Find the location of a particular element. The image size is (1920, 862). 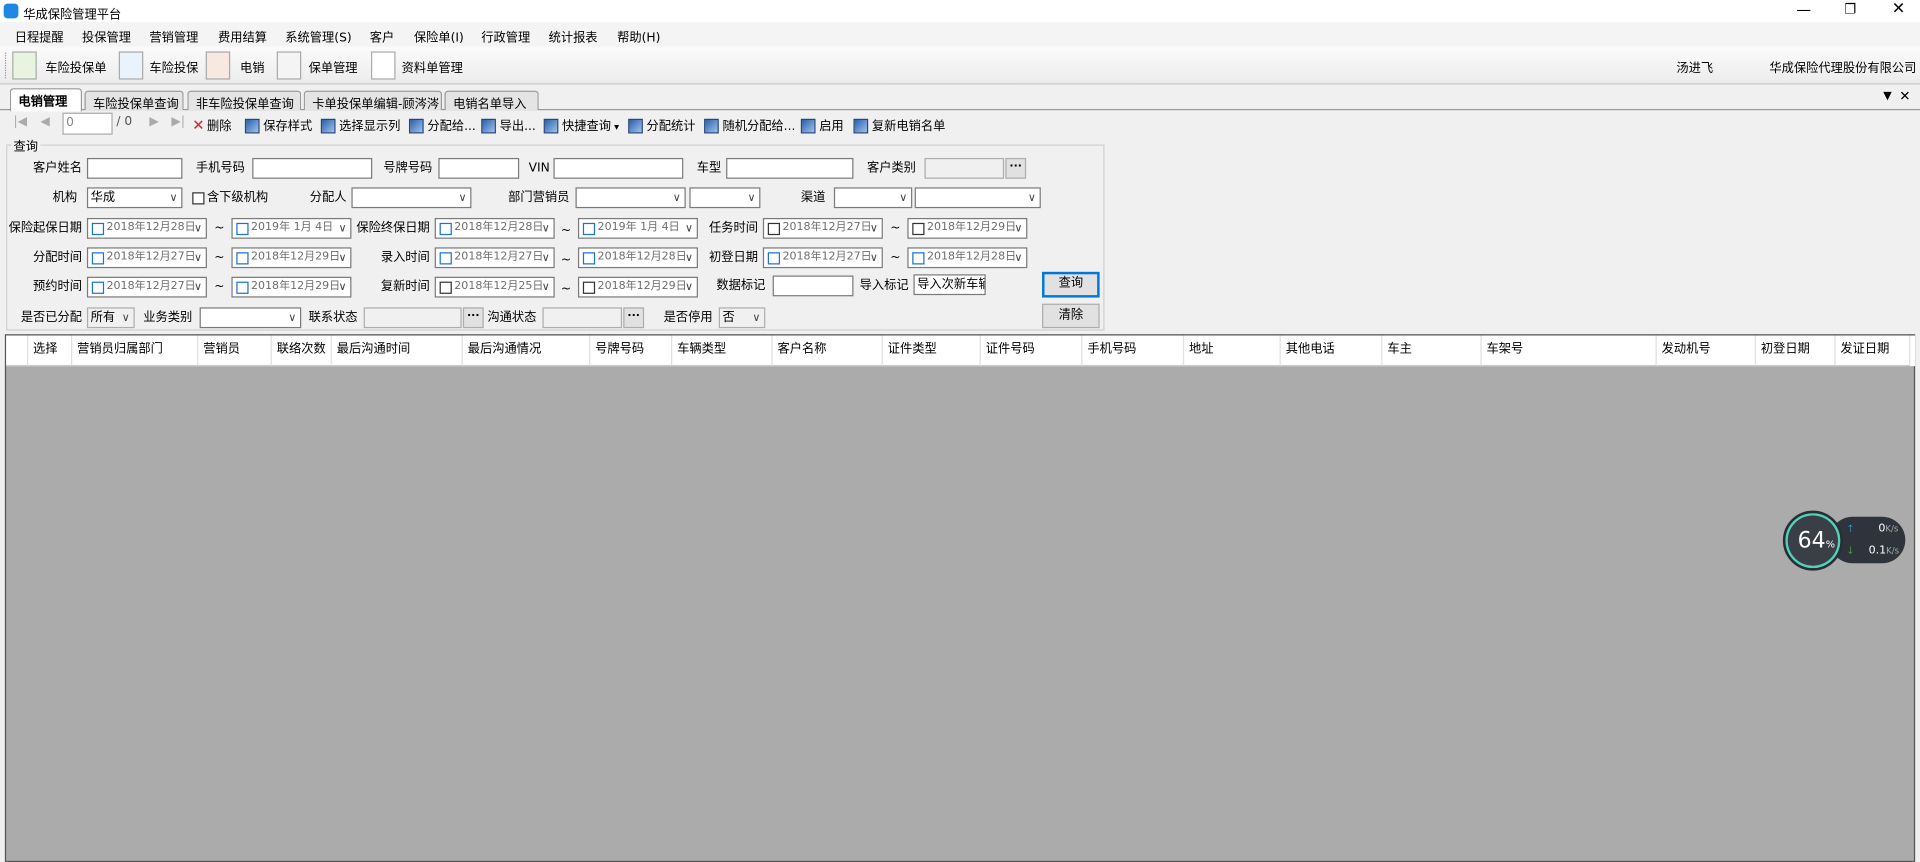

vin-input is located at coordinates (618, 168).